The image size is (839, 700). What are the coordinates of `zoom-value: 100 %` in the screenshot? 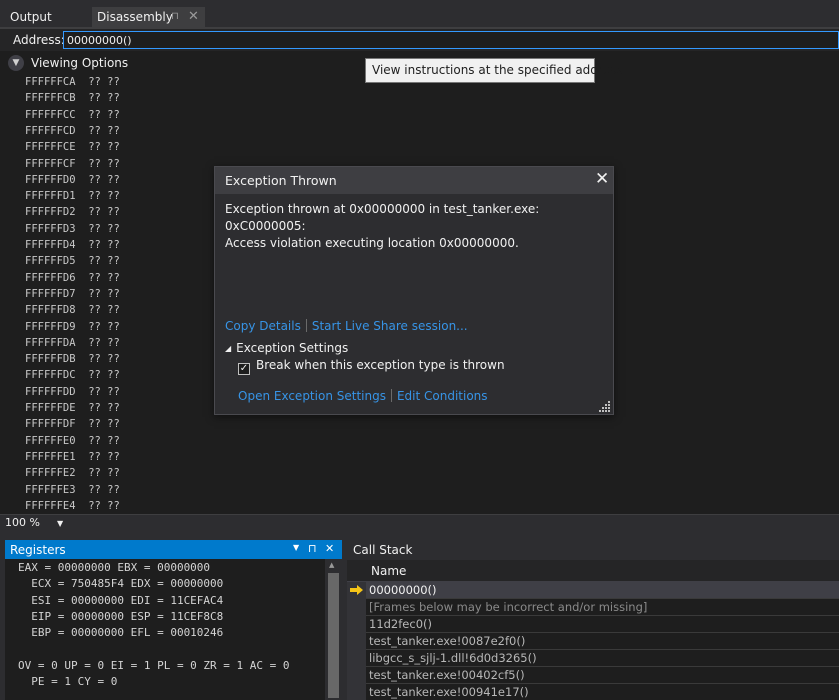 It's located at (22, 522).